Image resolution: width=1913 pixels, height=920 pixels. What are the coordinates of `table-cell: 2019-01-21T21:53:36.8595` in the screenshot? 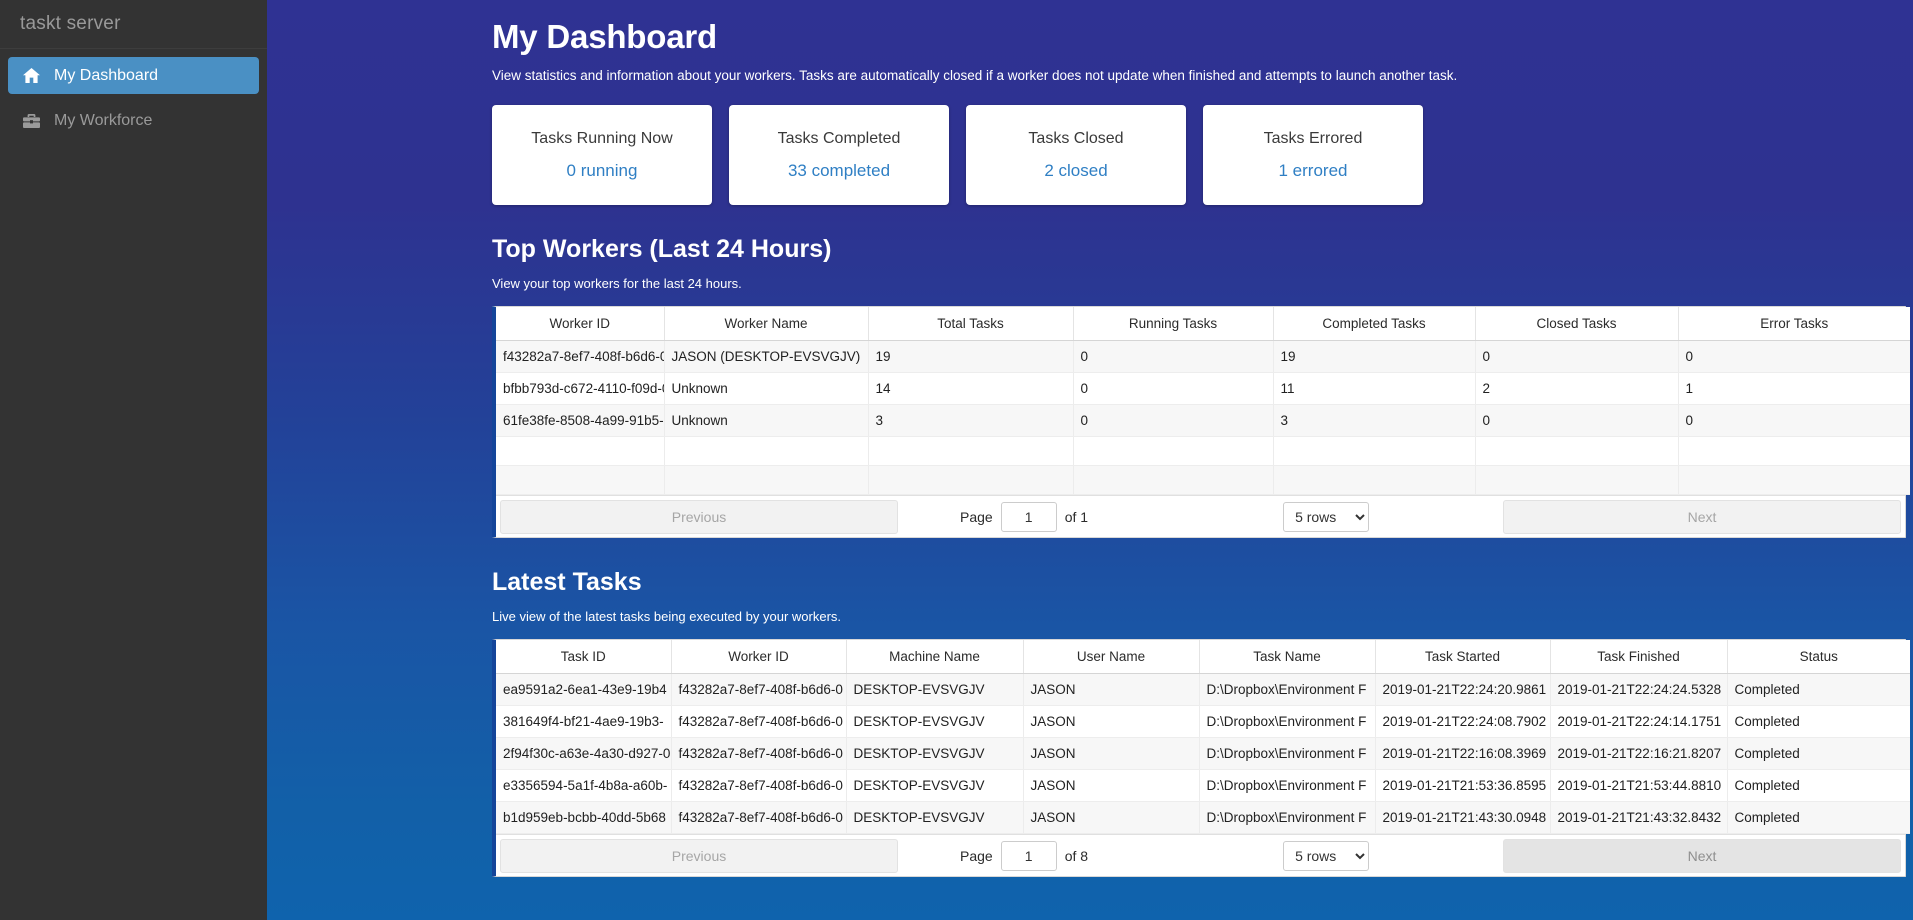 It's located at (1463, 785).